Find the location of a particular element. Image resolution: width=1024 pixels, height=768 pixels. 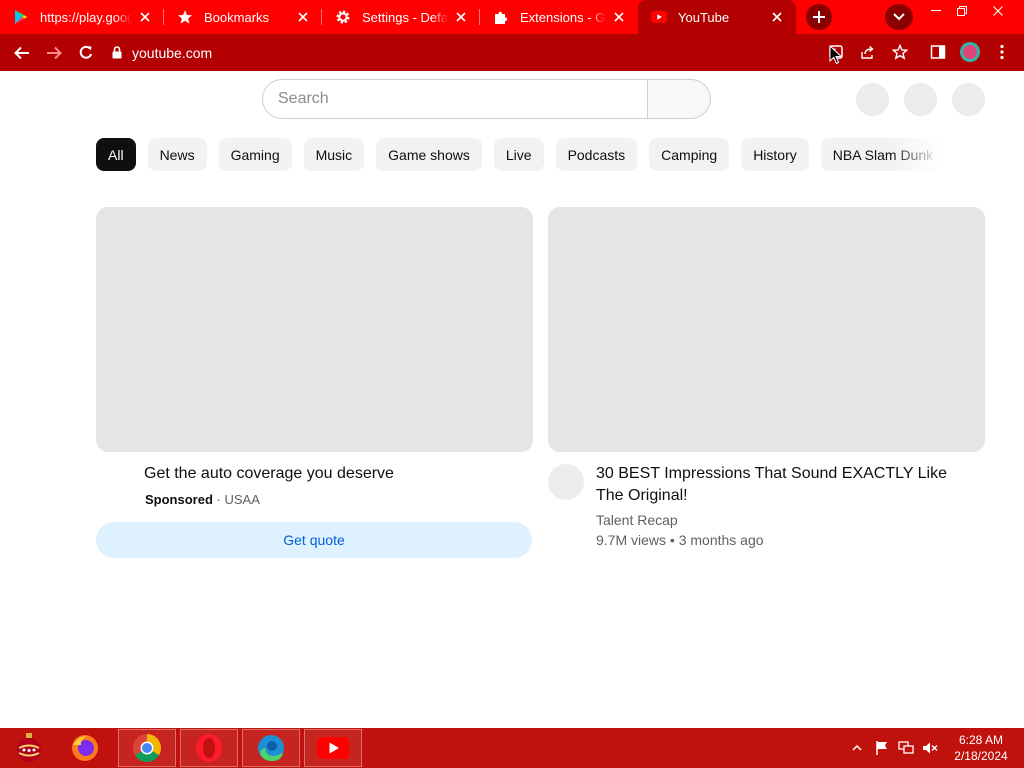

tab-extensions: Extensions - Google Chrome is located at coordinates (559, 17).